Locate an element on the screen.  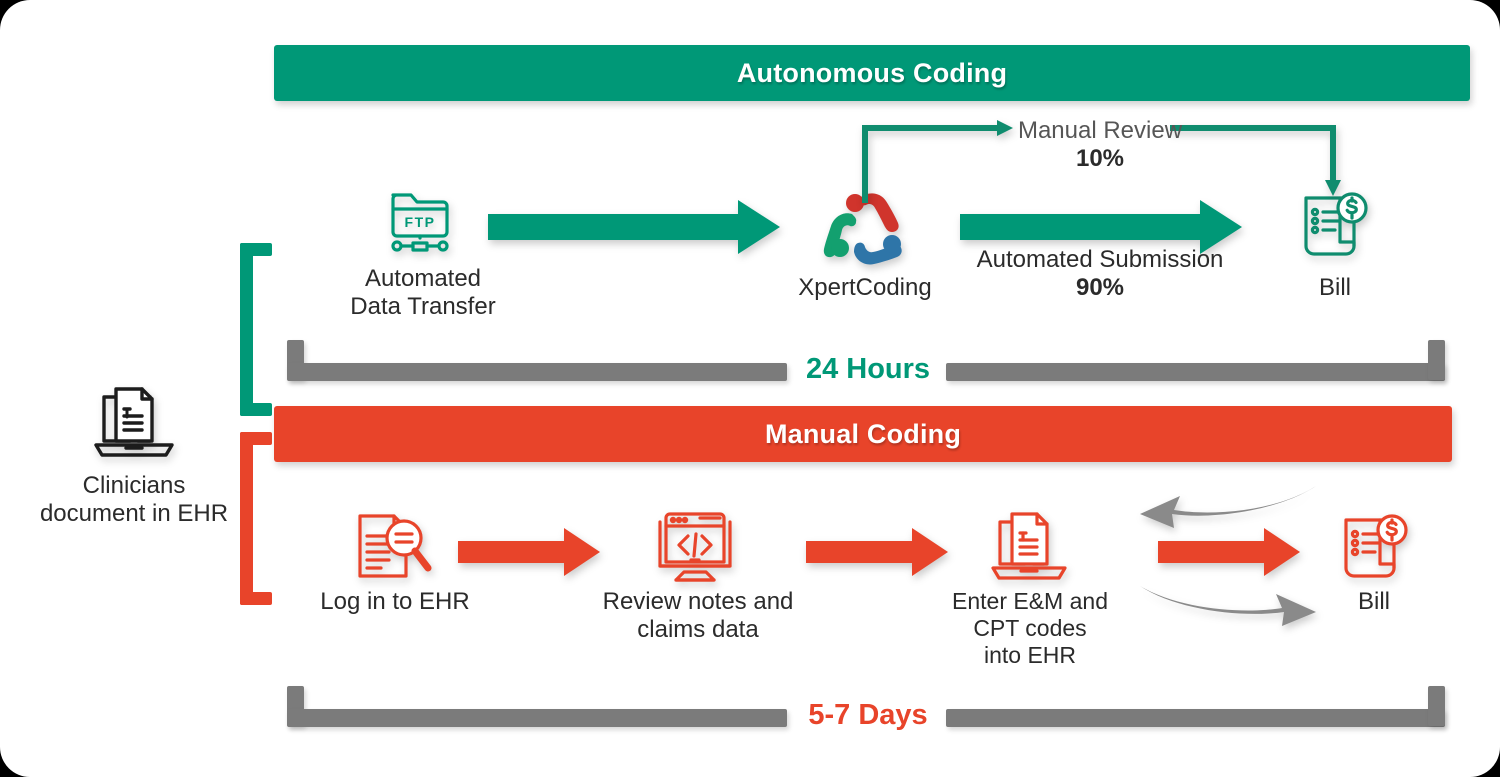
login-ehr-label: Log in to EHR is located at coordinates (395, 602).